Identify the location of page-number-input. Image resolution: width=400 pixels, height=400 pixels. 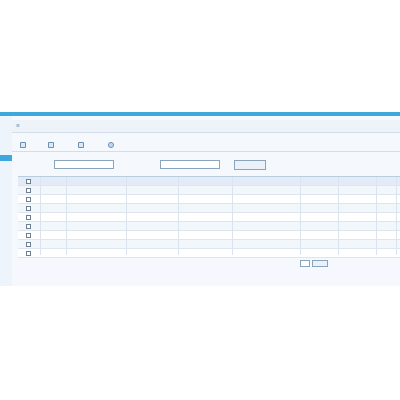
(305, 263).